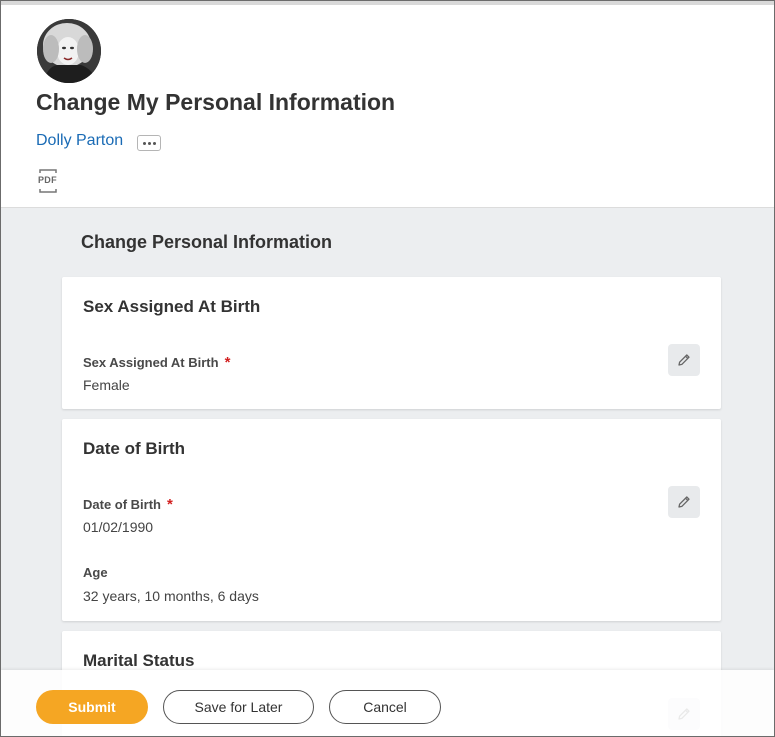 The width and height of the screenshot is (775, 737). What do you see at coordinates (151, 362) in the screenshot?
I see `field-label-text: Sex Assigned At Birth` at bounding box center [151, 362].